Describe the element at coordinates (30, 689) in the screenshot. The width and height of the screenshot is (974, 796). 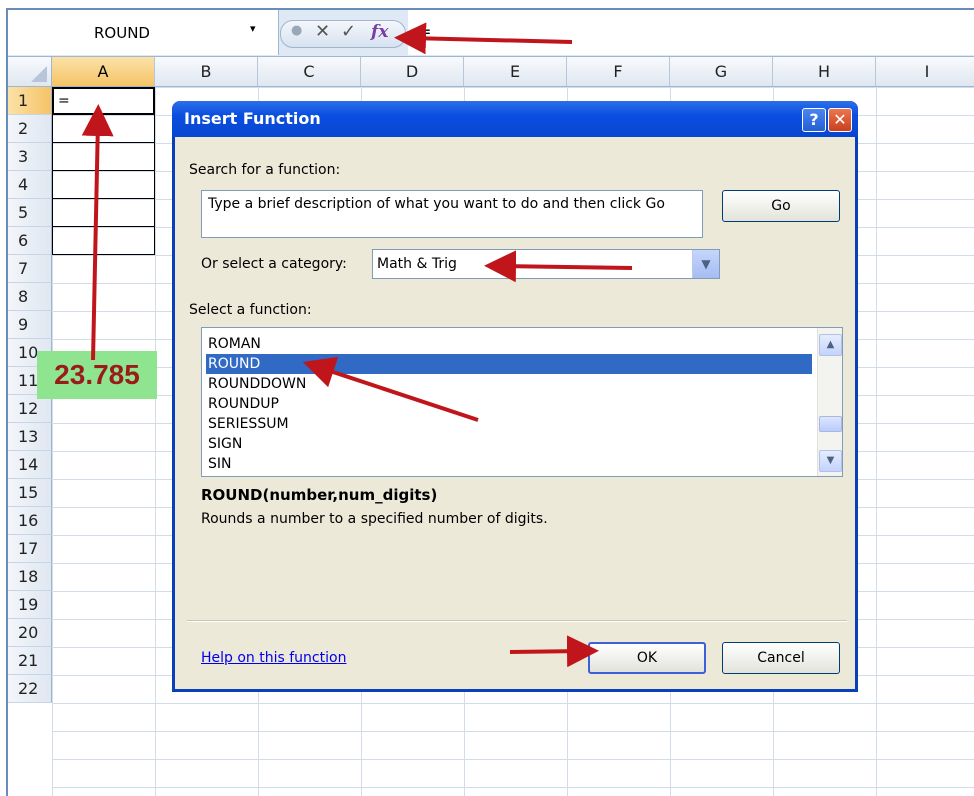
I see `row-header: 22` at that location.